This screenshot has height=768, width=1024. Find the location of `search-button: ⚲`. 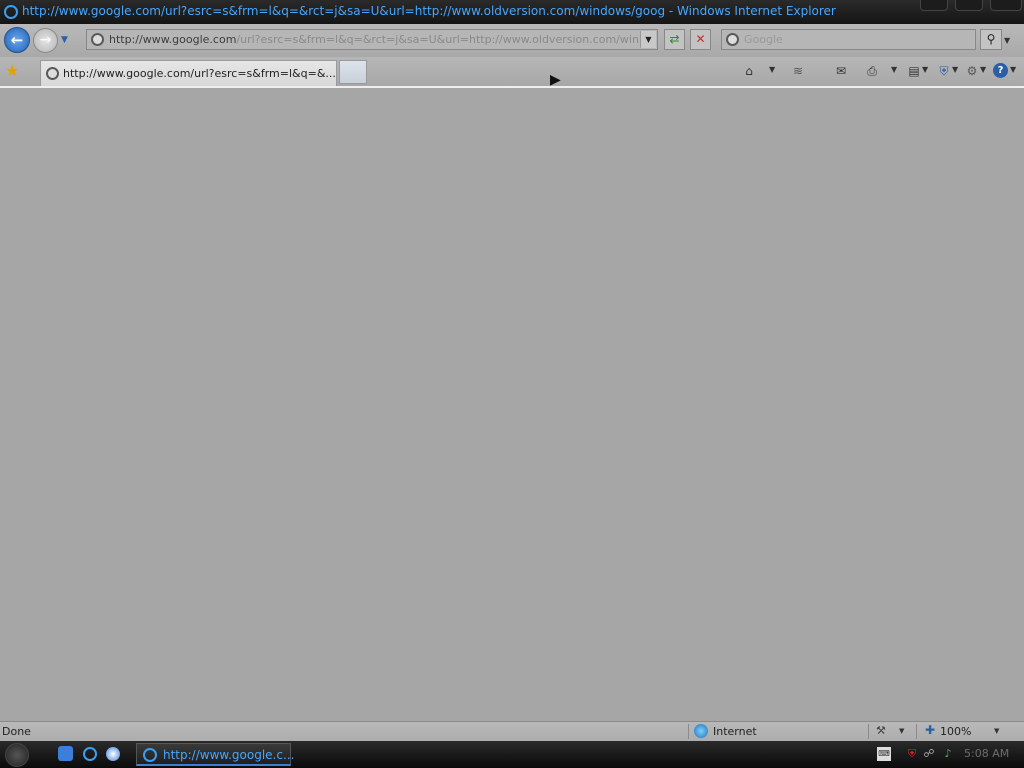

search-button: ⚲ is located at coordinates (991, 39).